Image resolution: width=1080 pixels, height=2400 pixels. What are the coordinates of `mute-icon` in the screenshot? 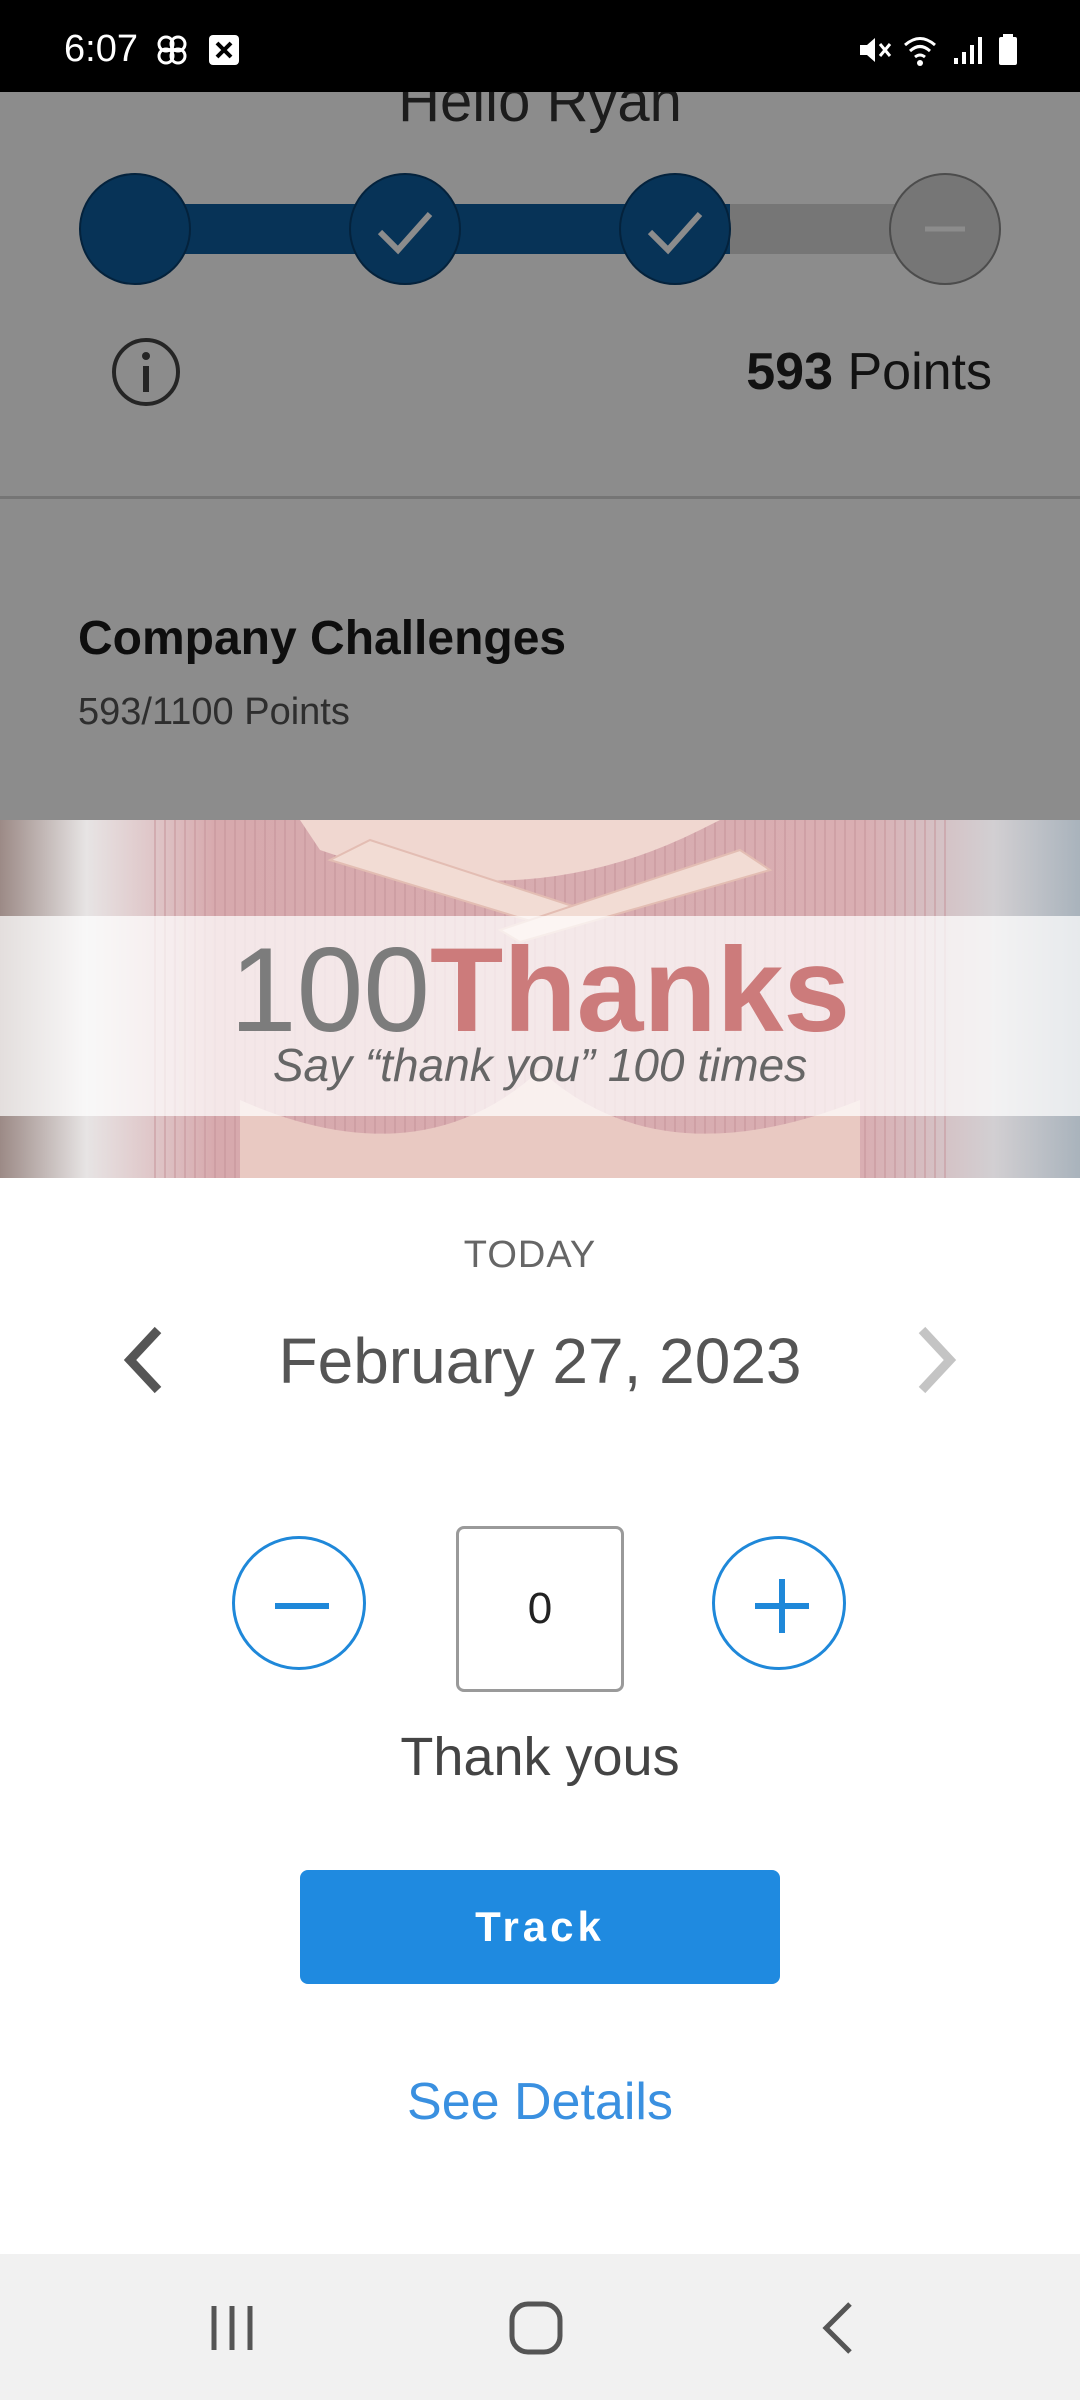 It's located at (876, 50).